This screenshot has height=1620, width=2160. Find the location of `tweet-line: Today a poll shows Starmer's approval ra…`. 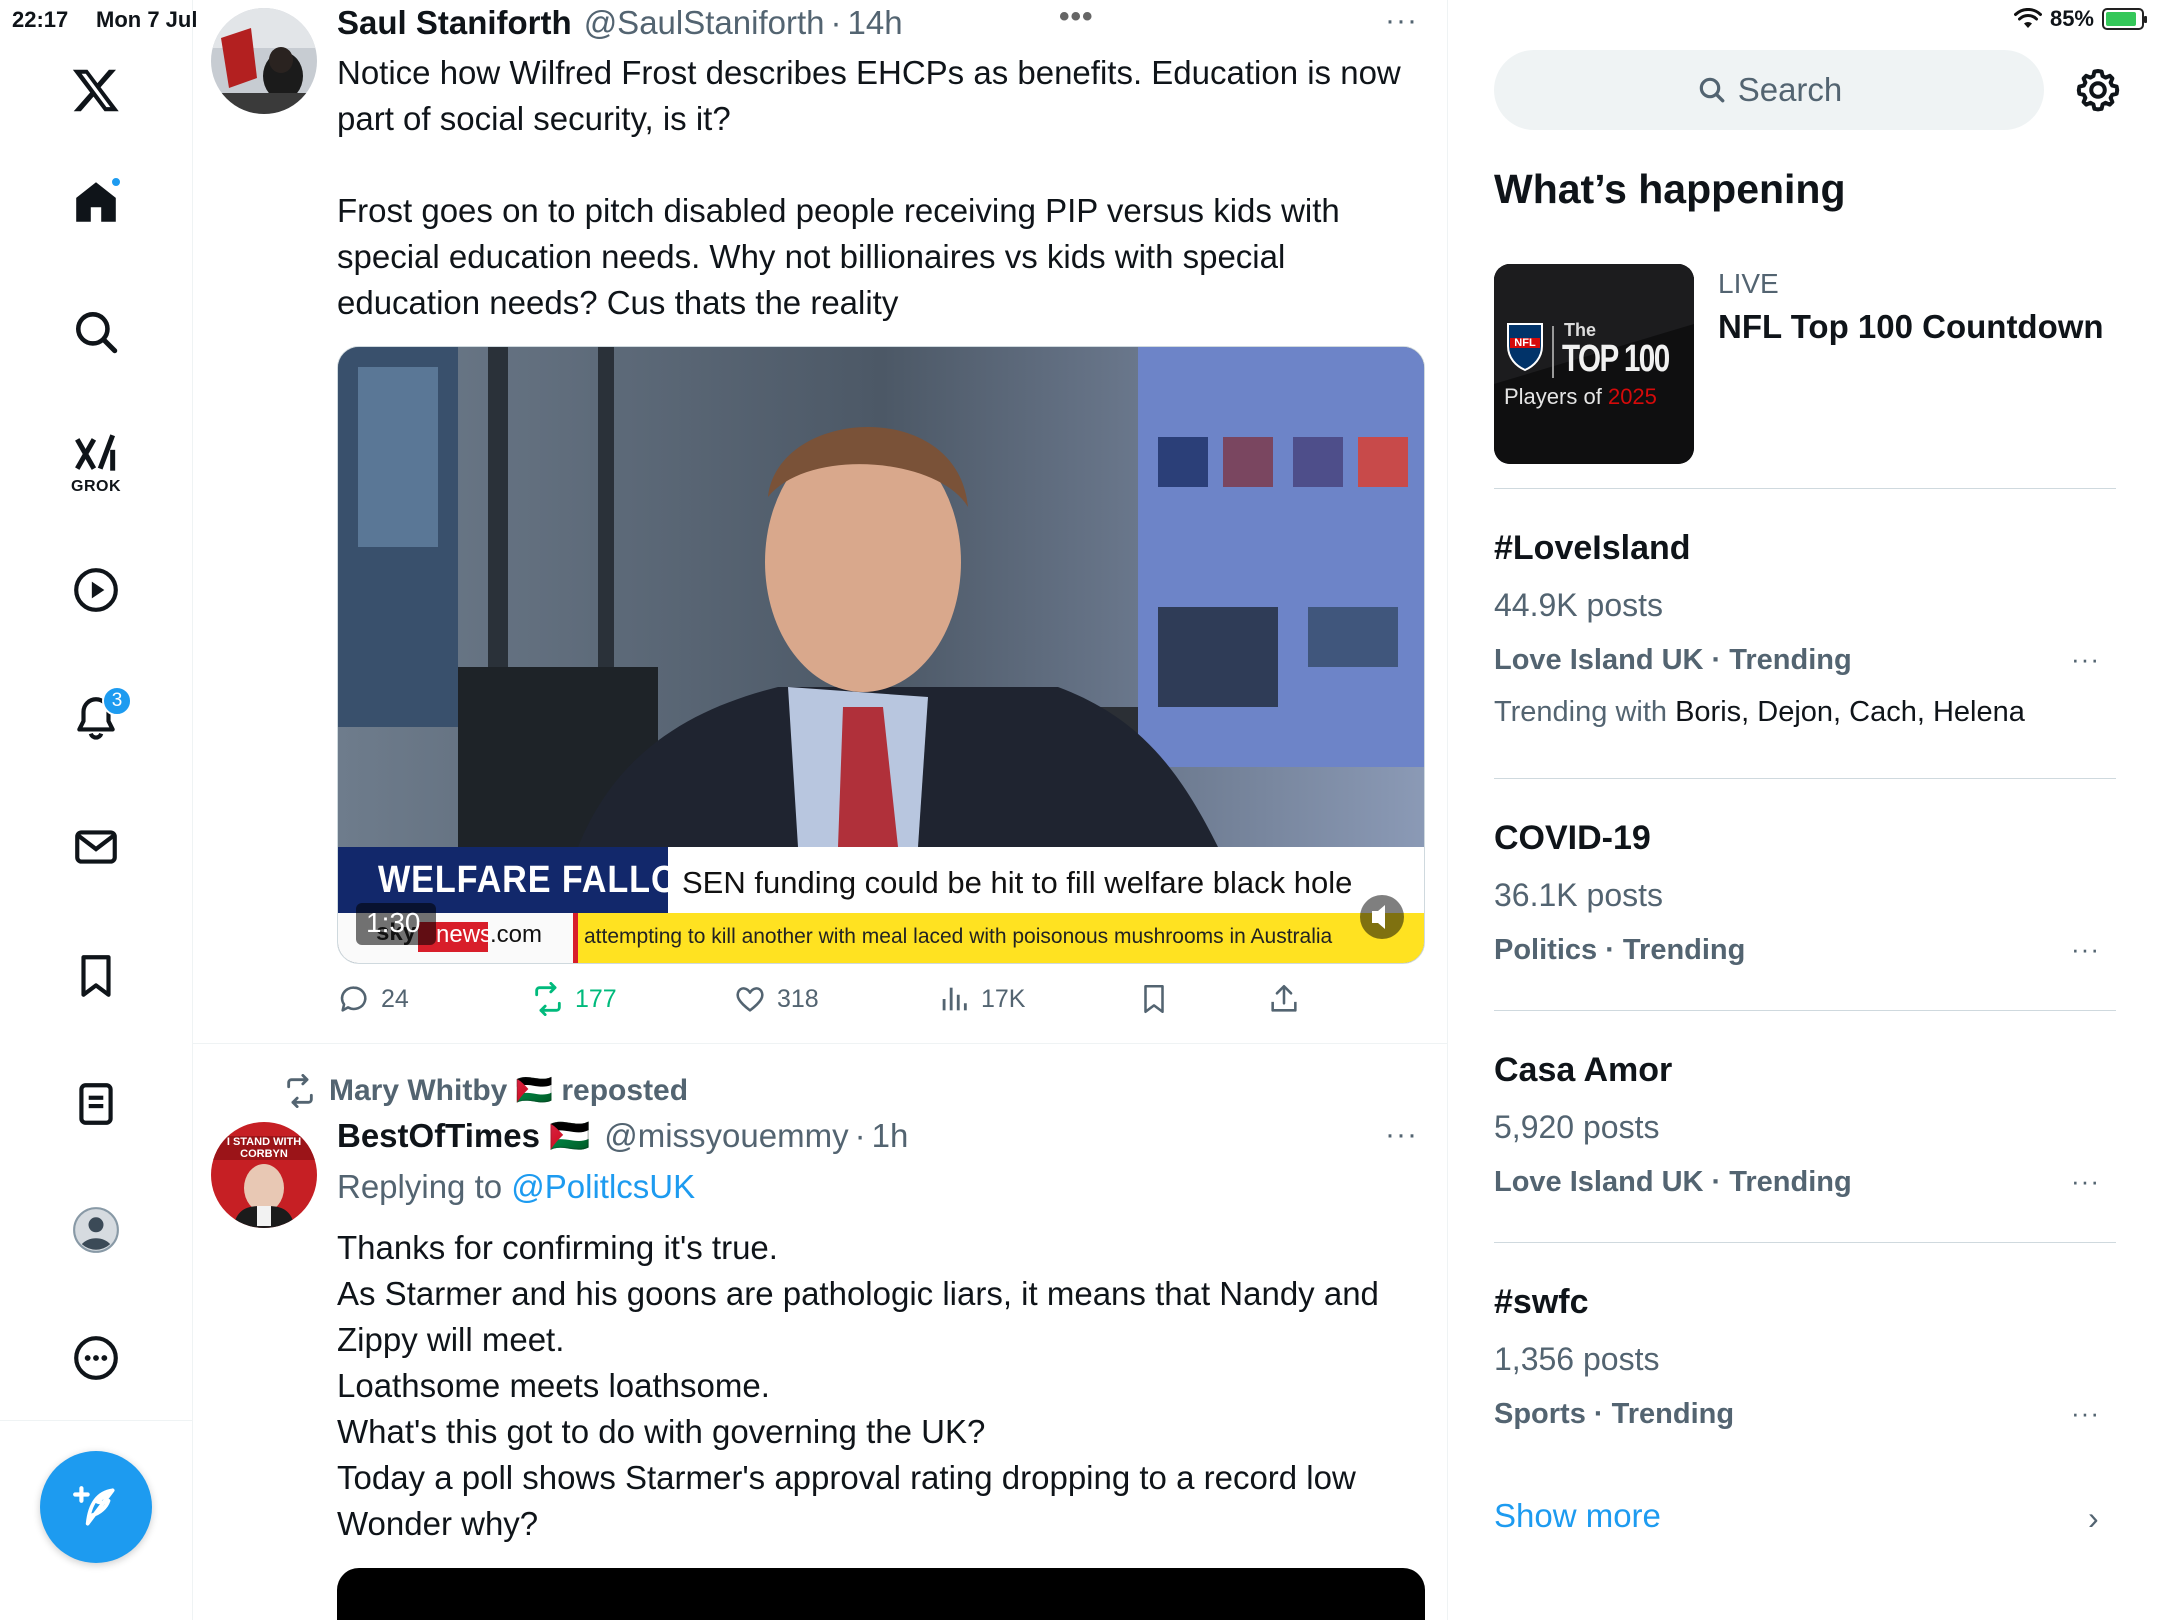

tweet-line: Today a poll shows Starmer's approval ra… is located at coordinates (846, 1477).